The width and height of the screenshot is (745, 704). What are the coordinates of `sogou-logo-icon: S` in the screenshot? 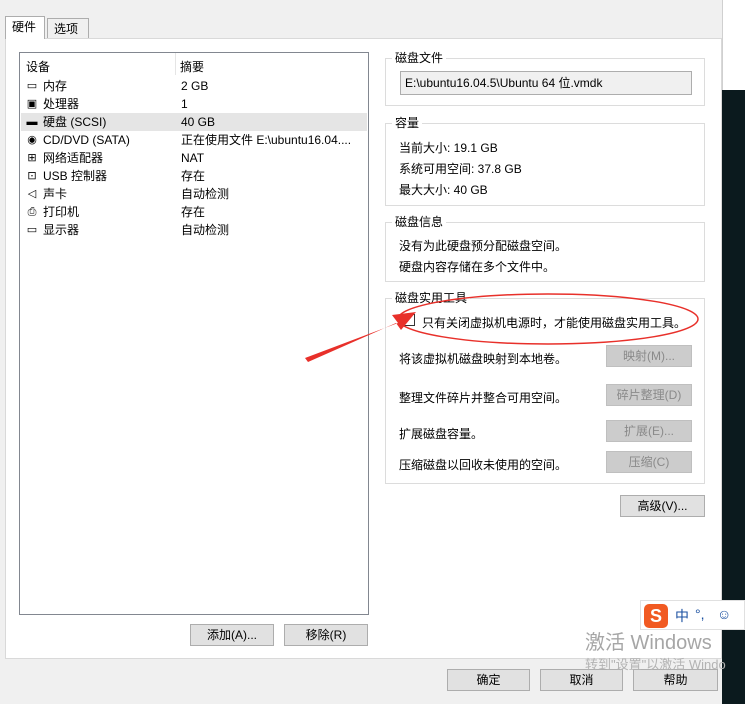 It's located at (656, 616).